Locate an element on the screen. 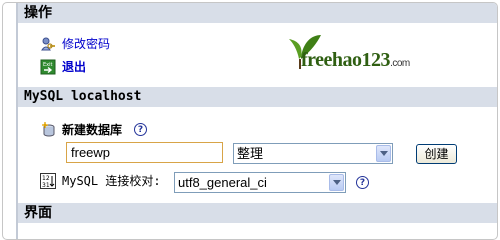 This screenshot has height=240, width=500. server-rule is located at coordinates (17, 155).